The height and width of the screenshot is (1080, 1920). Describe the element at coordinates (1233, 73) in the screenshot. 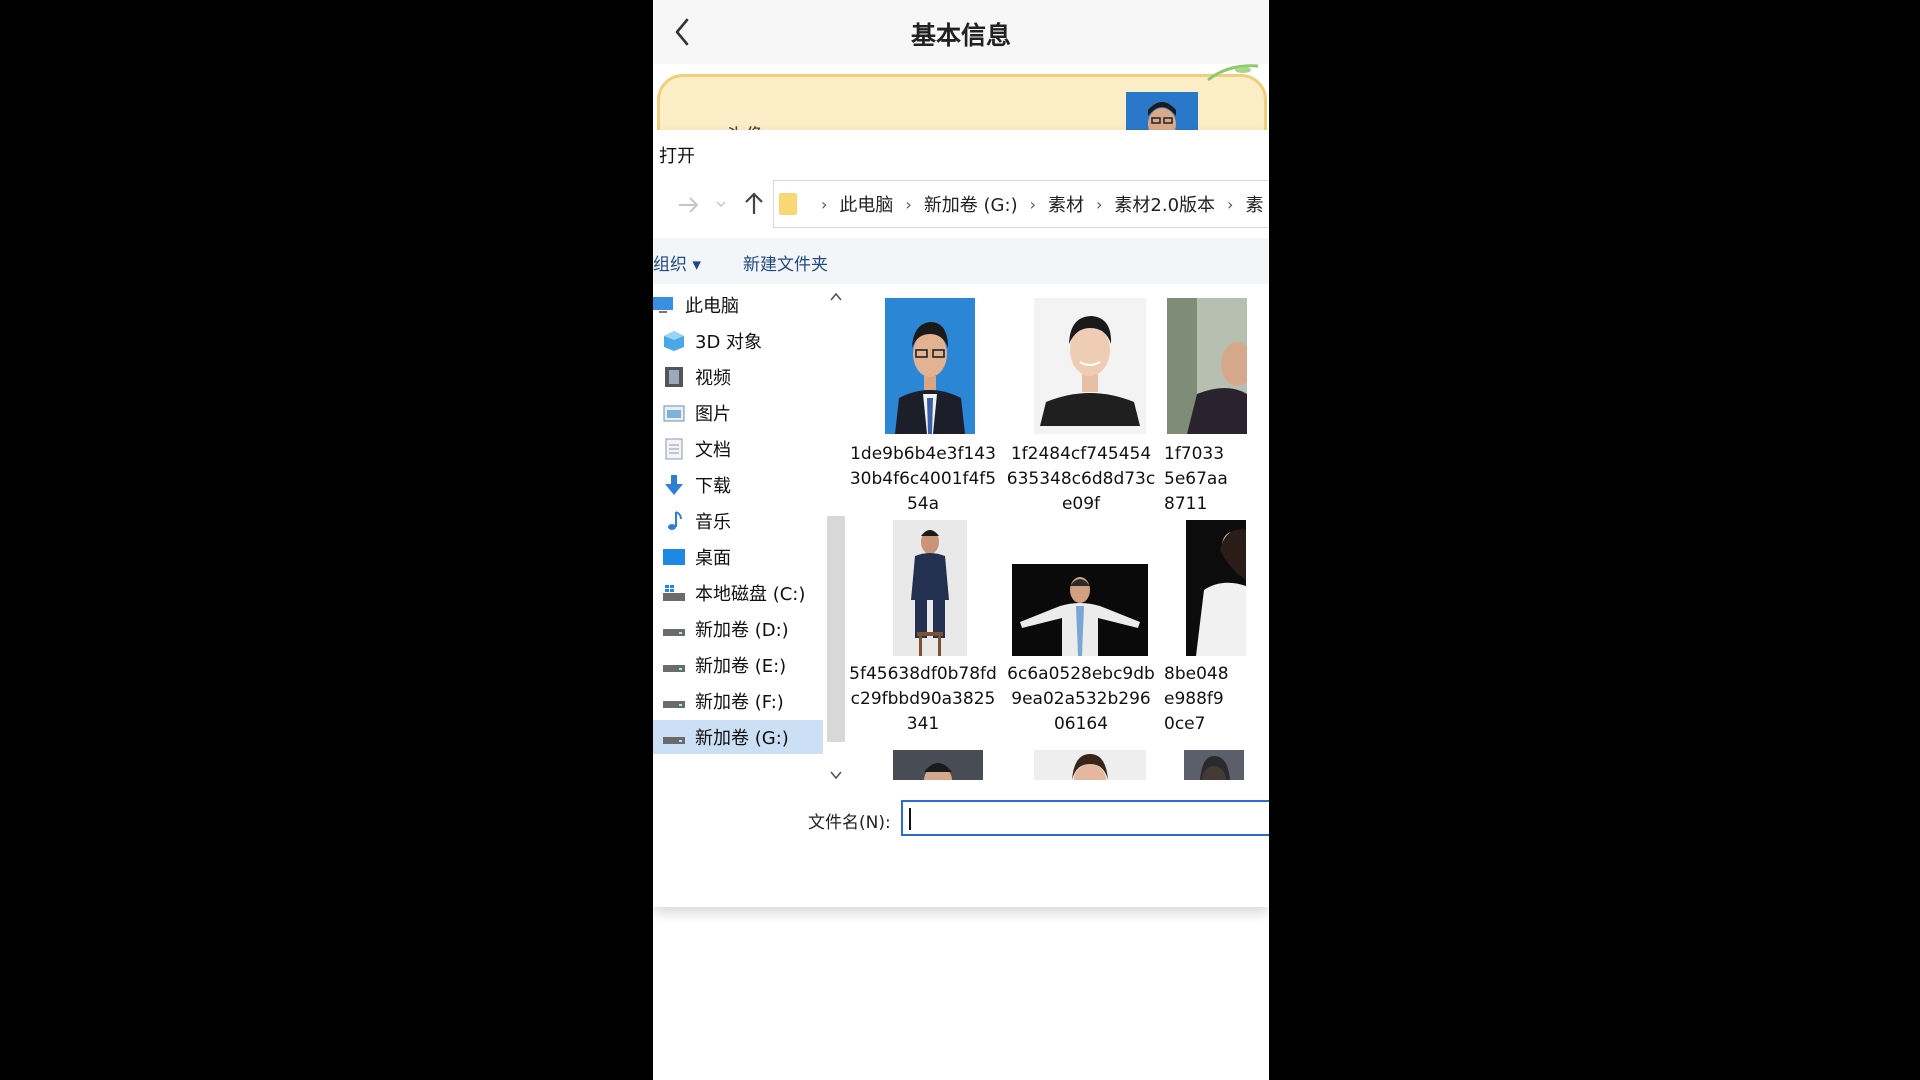

I see `leaf-decoration-icon` at that location.